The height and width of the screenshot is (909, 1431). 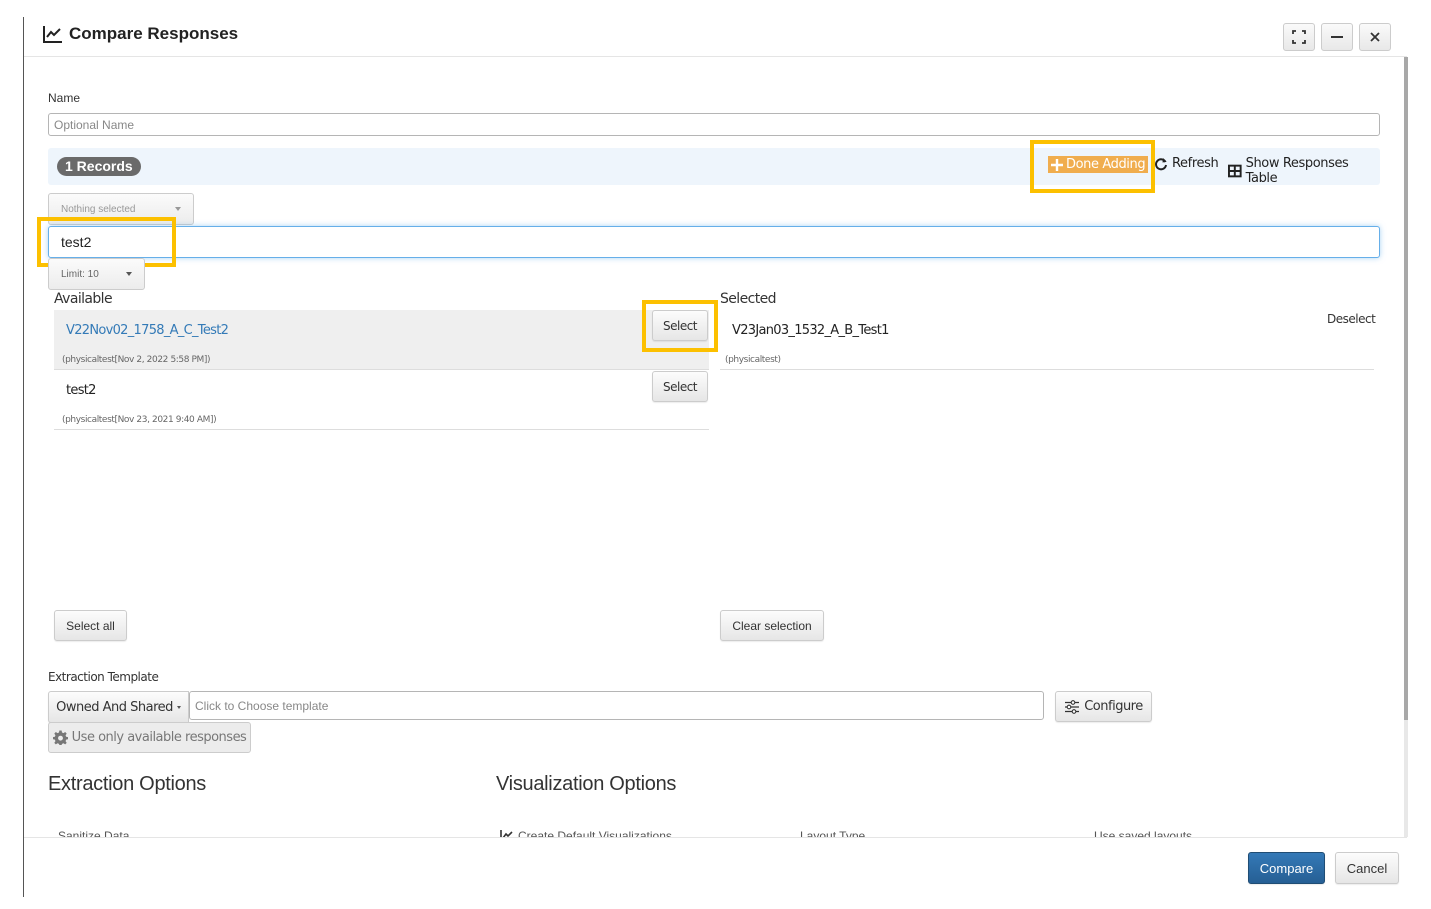 I want to click on done-adding-label: Done Adding, so click(x=1106, y=164).